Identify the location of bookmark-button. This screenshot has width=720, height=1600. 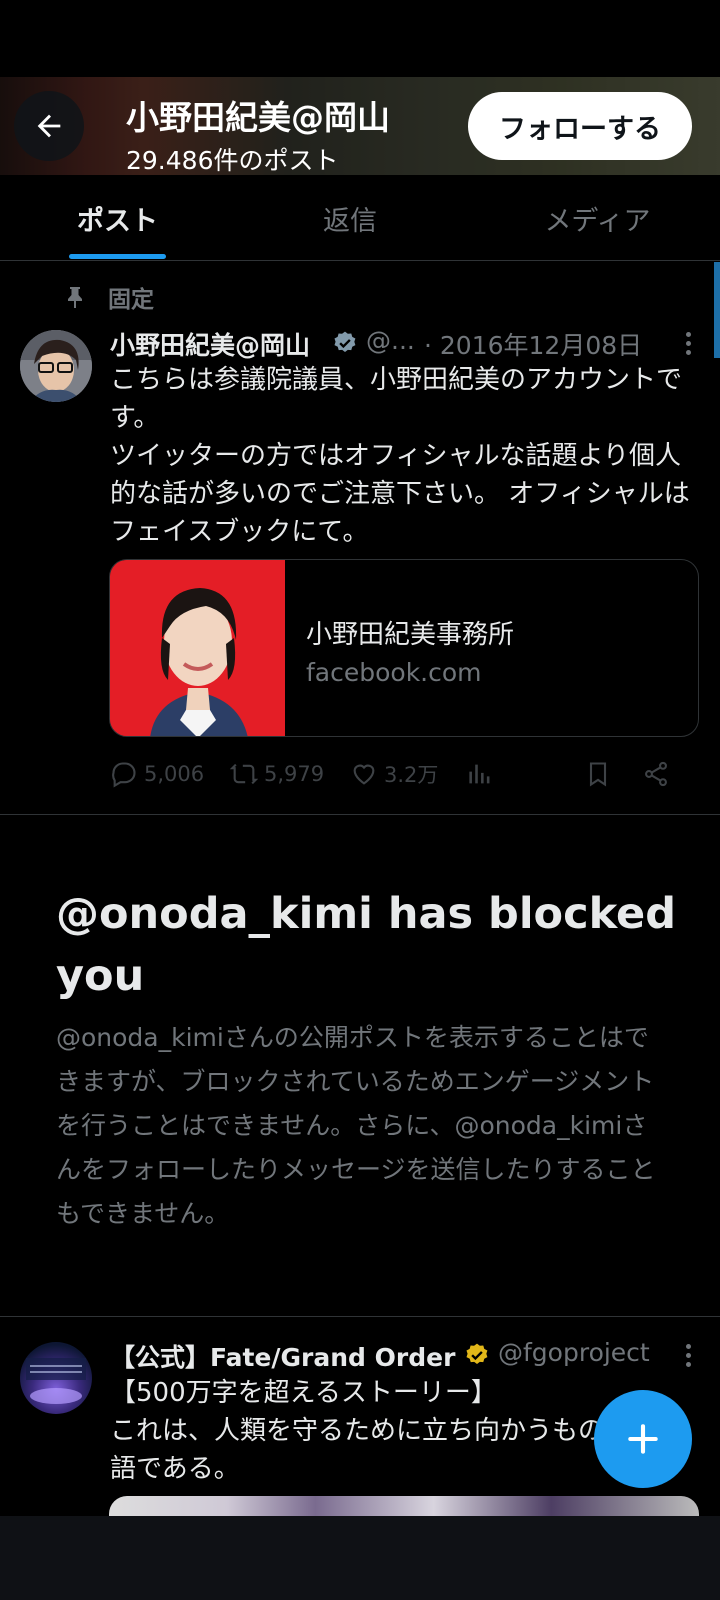
(598, 774).